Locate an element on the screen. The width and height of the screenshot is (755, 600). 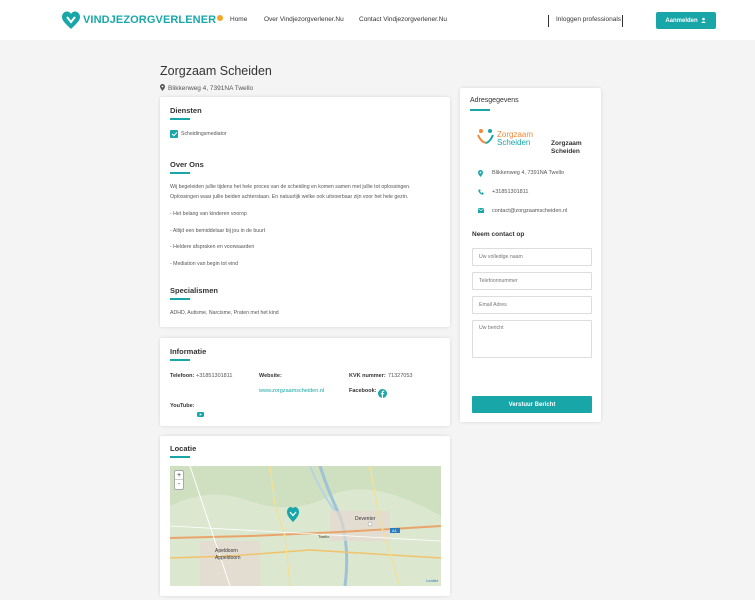
youtube-icon is located at coordinates (200, 413).